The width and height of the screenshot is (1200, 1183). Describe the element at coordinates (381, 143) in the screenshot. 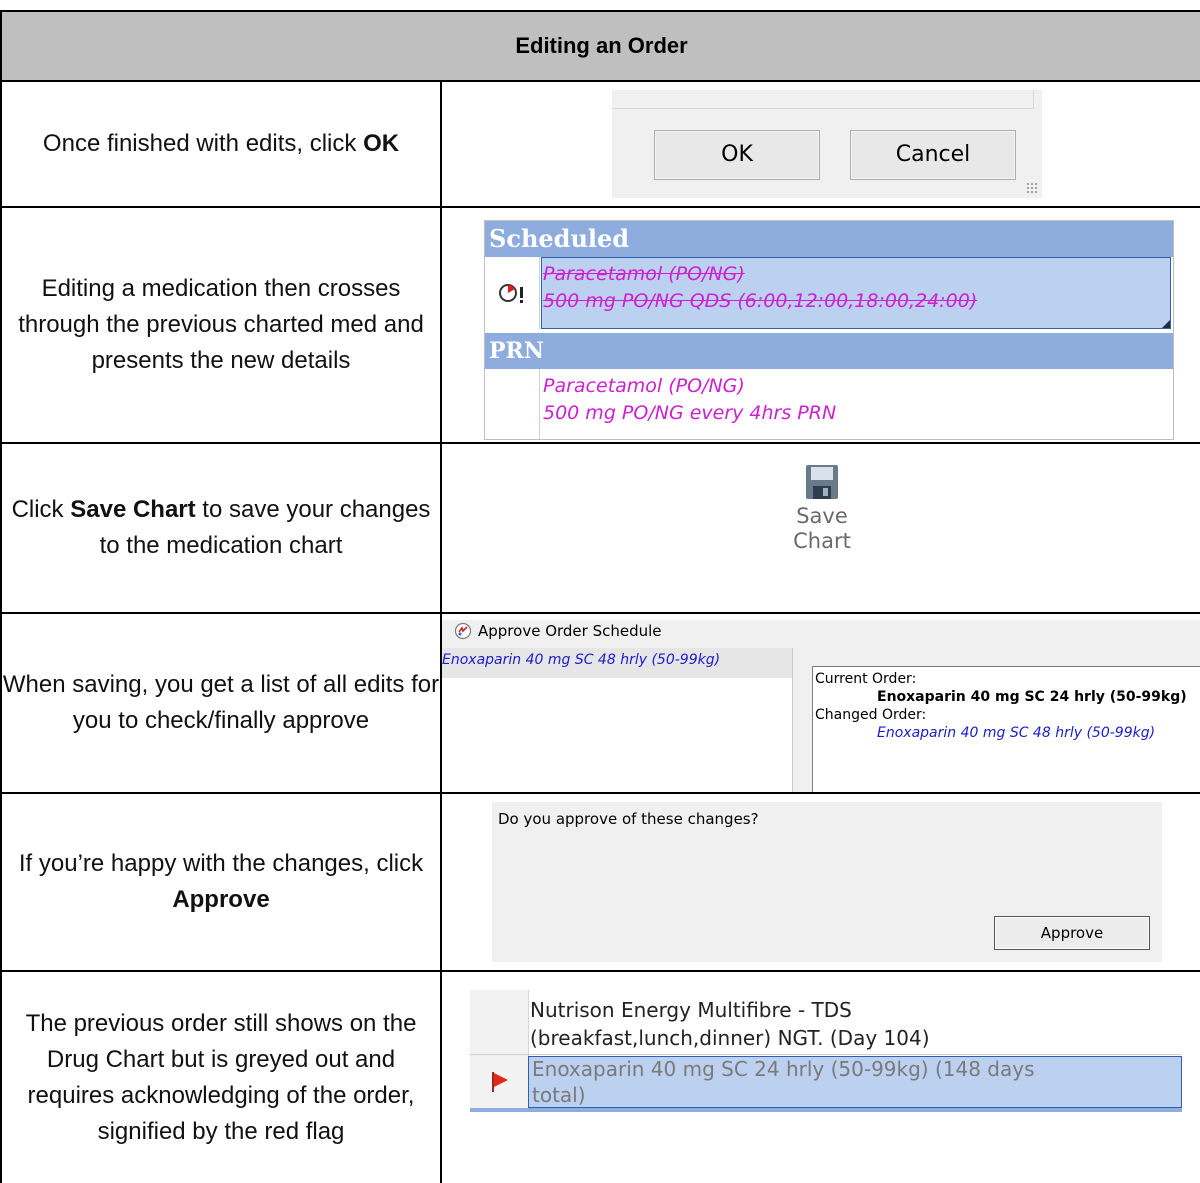

I see `instruction-bold: OK` at that location.